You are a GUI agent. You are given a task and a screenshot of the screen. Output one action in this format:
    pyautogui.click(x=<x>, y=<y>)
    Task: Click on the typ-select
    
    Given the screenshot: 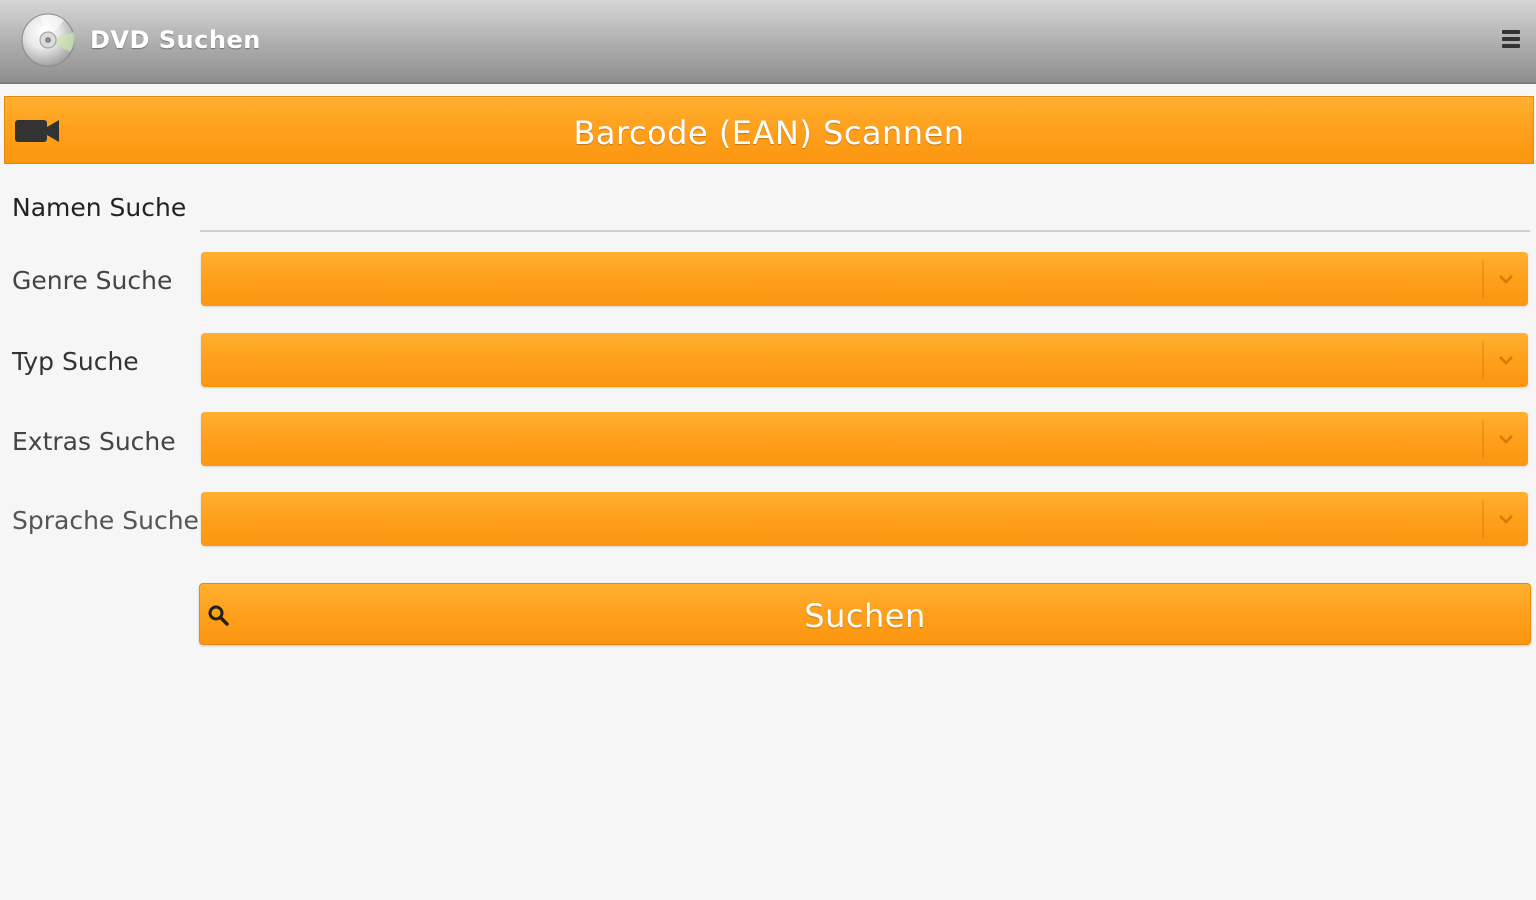 What is the action you would take?
    pyautogui.click(x=864, y=360)
    